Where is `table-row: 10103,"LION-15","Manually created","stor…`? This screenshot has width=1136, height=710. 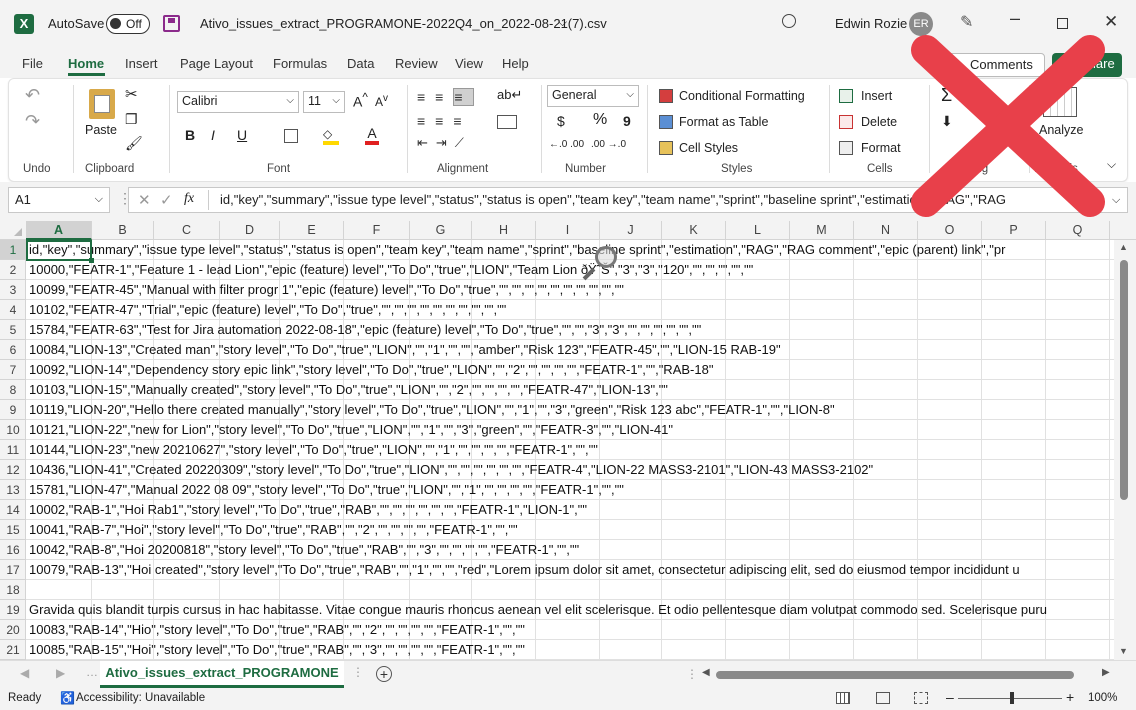
table-row: 10103,"LION-15","Manually created","stor… is located at coordinates (570, 390).